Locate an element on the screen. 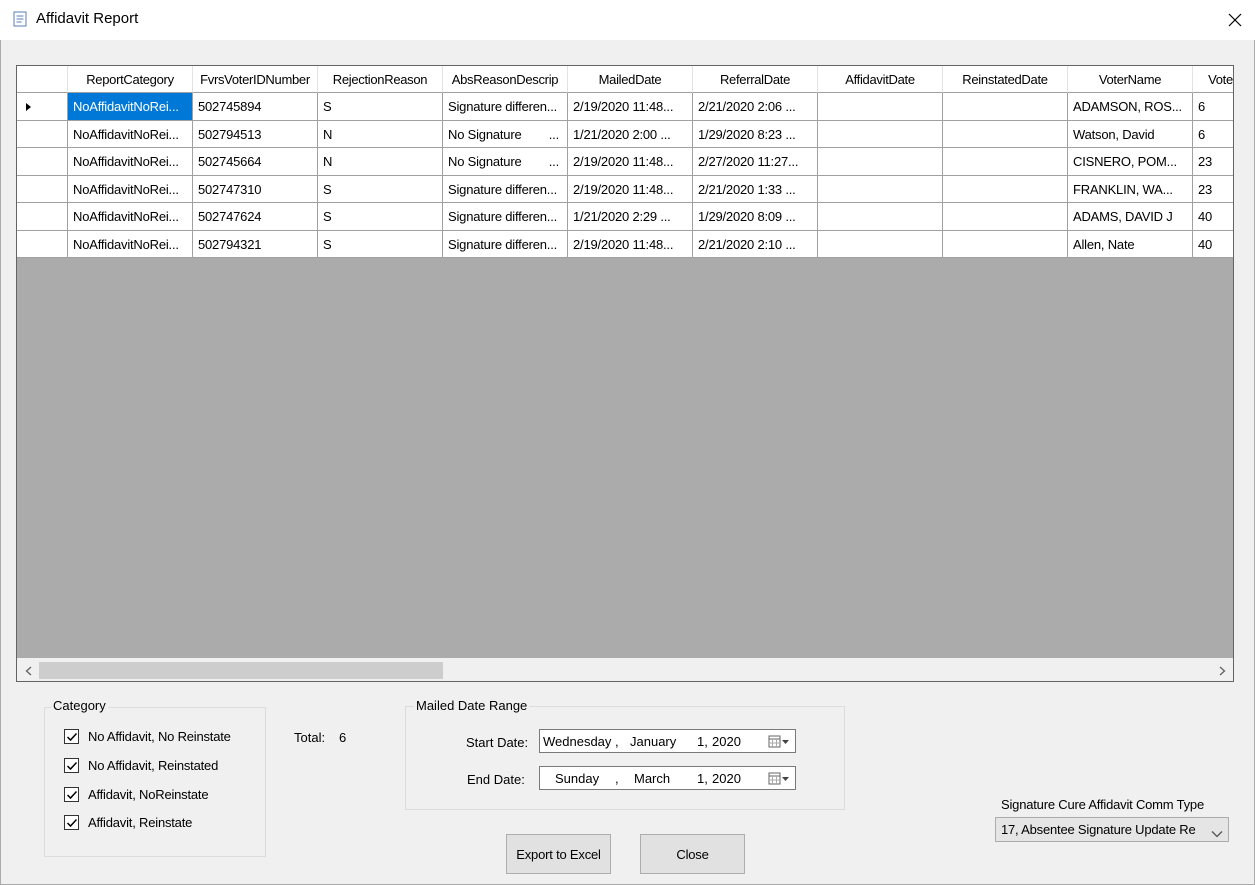 The image size is (1255, 885). comm-type-value: 17, Absentee Signature Update Re is located at coordinates (1098, 829).